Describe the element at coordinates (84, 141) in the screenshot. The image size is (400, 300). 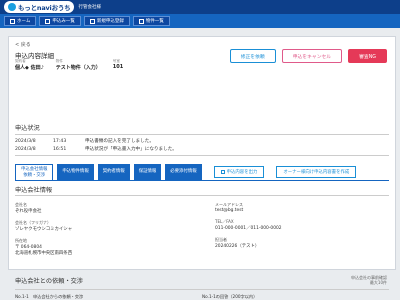
I see `status-row: 2024/3/8 17:43 申込書類の記入を完了しました。` at that location.